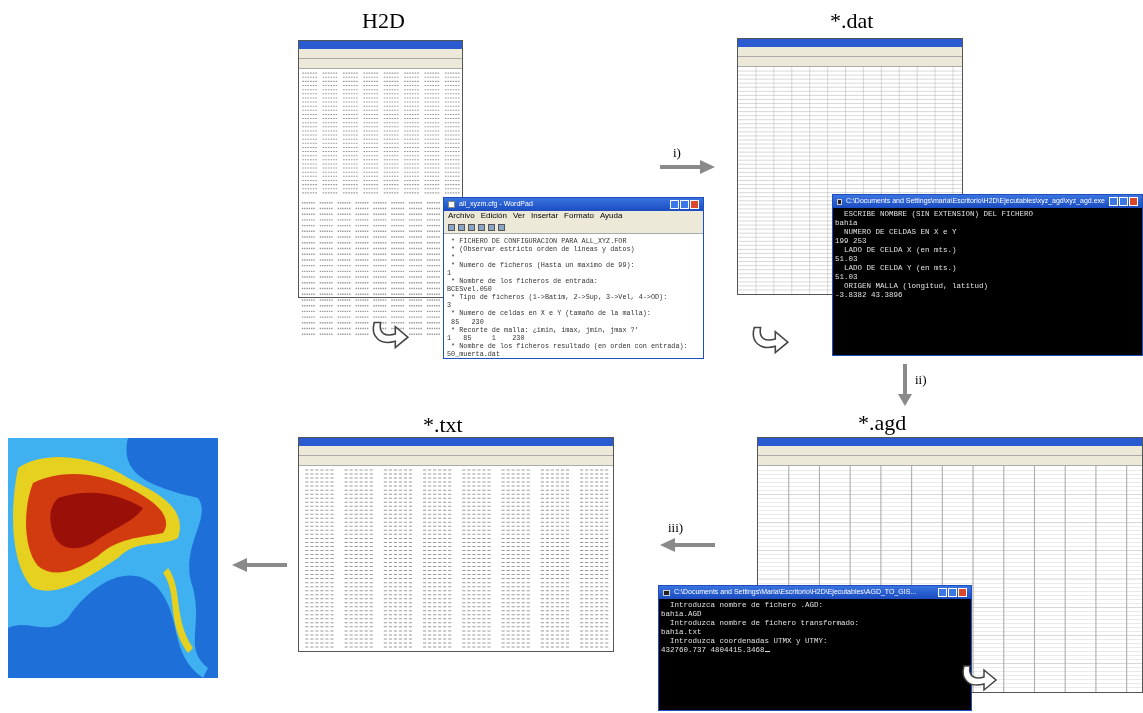 Image resolution: width=1143 pixels, height=713 pixels. I want to click on arrow-label: iii), so click(676, 528).